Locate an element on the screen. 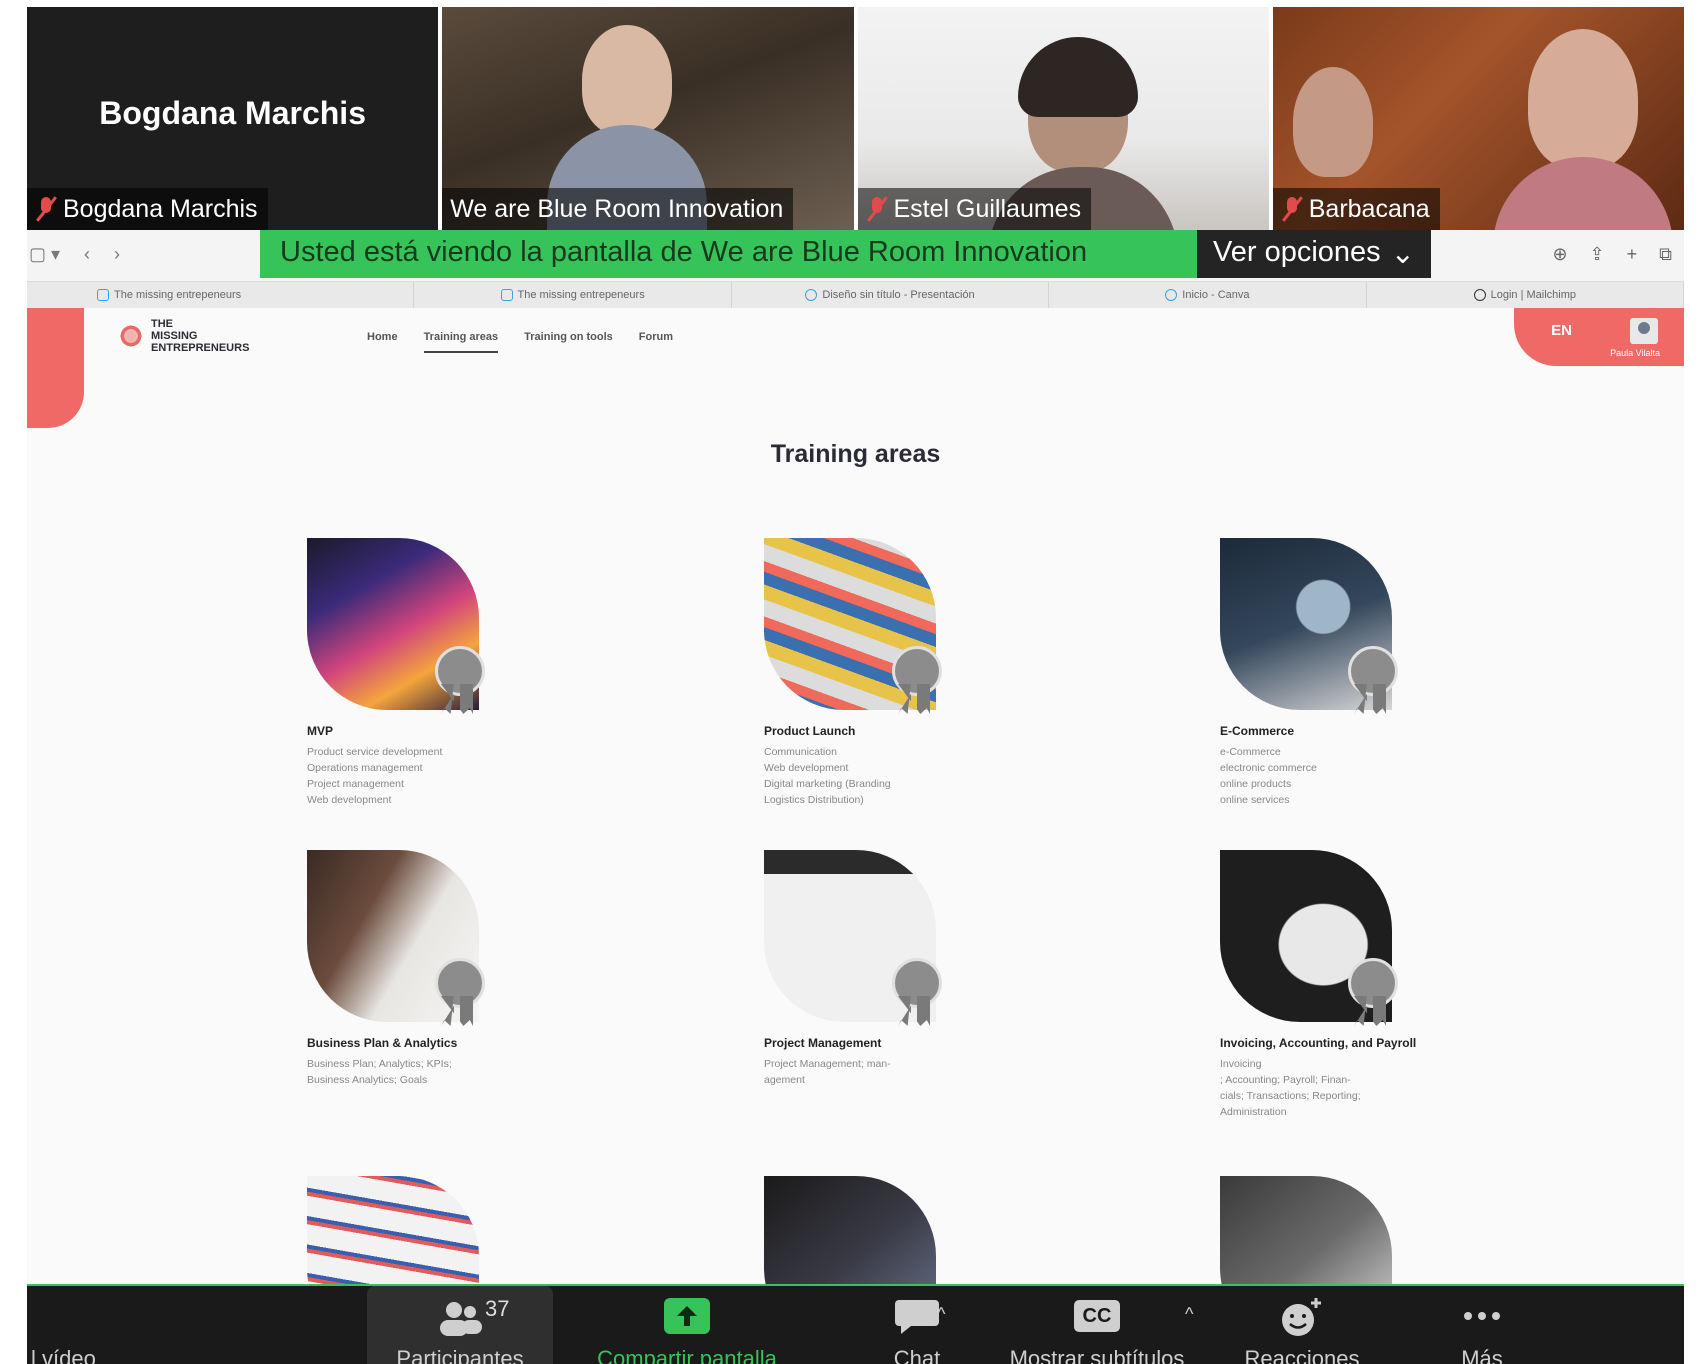 The image size is (1702, 1364). chat-options-chevron-icon: ^ is located at coordinates (941, 1314).